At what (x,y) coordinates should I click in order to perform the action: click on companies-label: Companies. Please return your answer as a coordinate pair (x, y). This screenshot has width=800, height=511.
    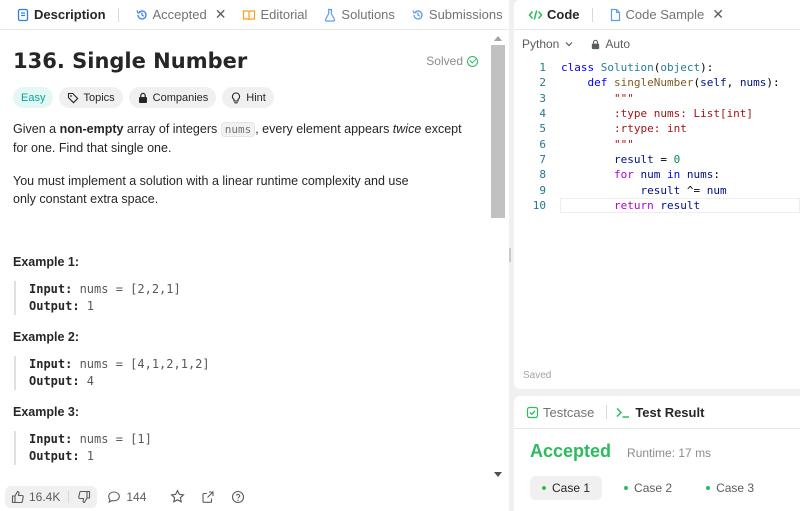
    Looking at the image, I should click on (180, 97).